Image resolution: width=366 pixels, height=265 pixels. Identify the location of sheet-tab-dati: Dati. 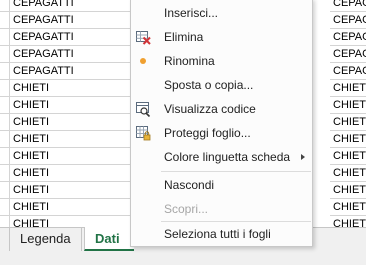
(109, 239).